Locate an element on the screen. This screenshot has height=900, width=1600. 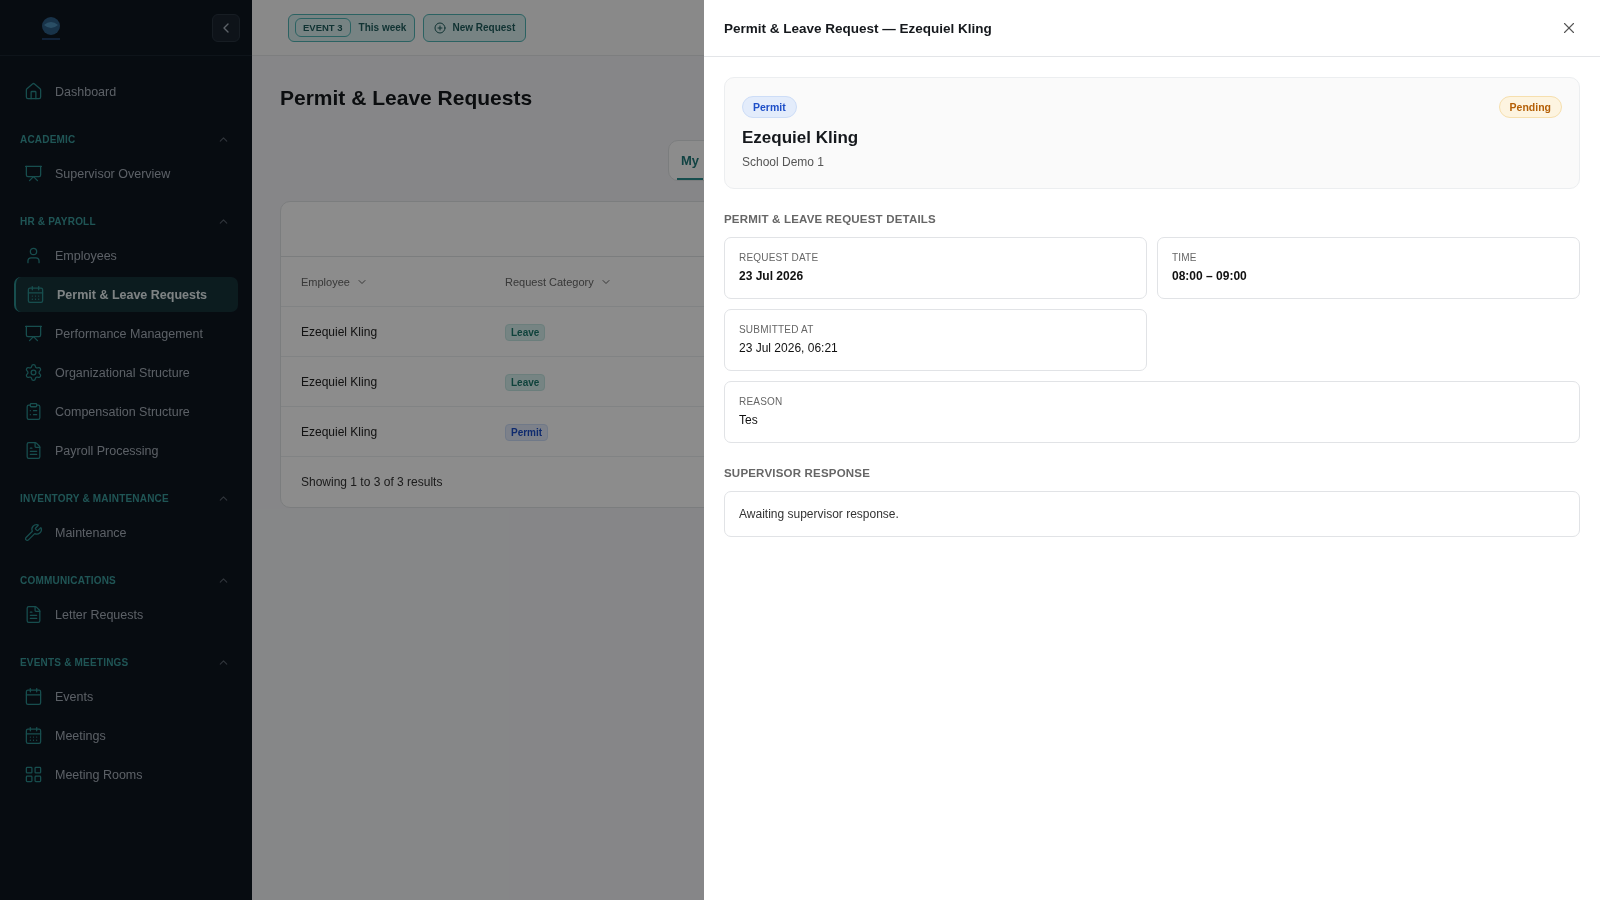
field-value: 23 Jul 2026 is located at coordinates (772, 276).